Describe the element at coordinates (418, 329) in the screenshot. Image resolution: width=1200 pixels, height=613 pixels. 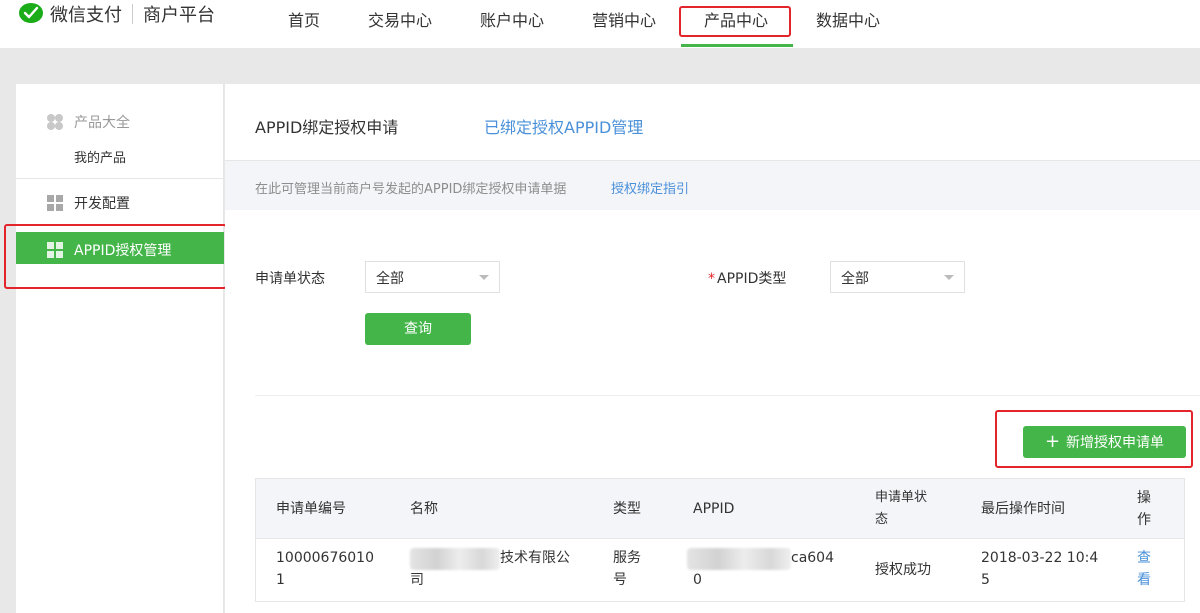
I see `query-button: 查询` at that location.